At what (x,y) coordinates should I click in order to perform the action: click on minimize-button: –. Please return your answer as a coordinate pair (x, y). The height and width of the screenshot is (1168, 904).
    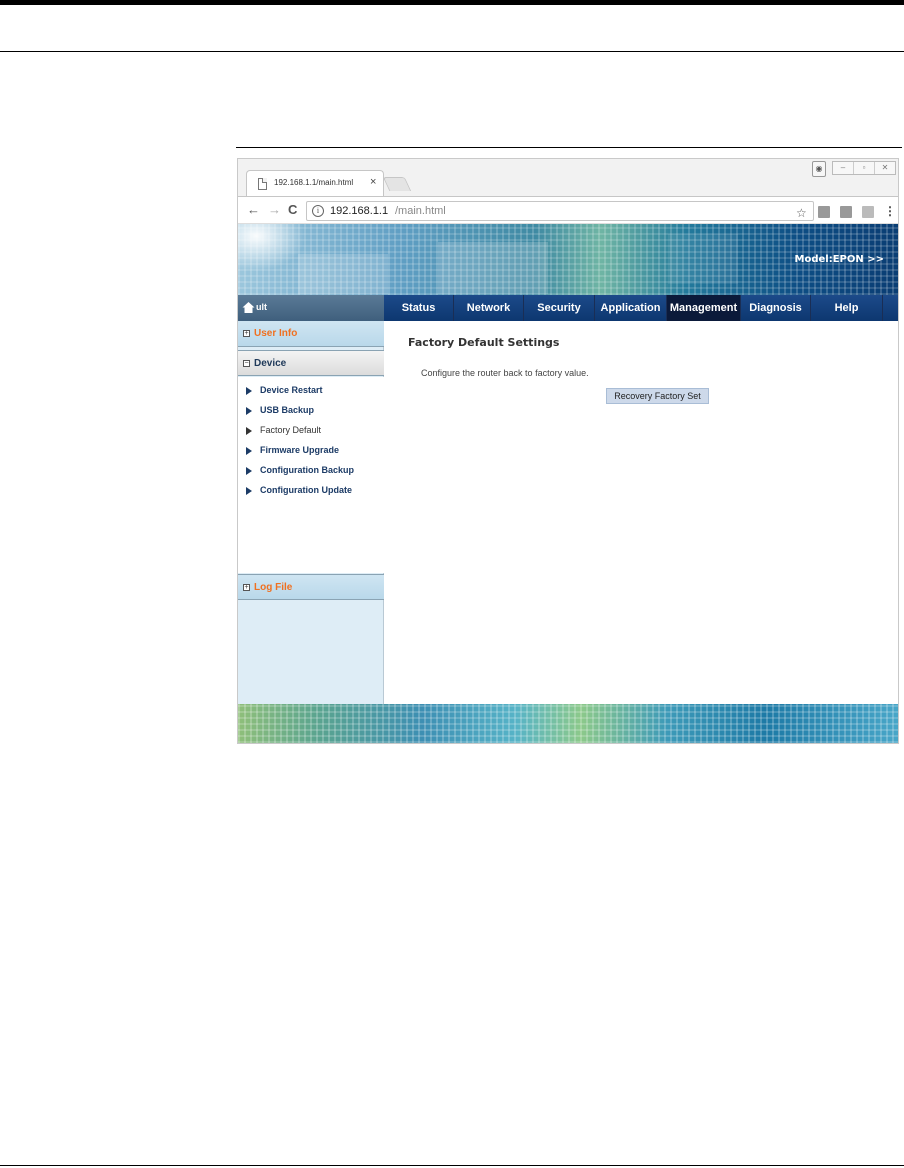
    Looking at the image, I should click on (843, 168).